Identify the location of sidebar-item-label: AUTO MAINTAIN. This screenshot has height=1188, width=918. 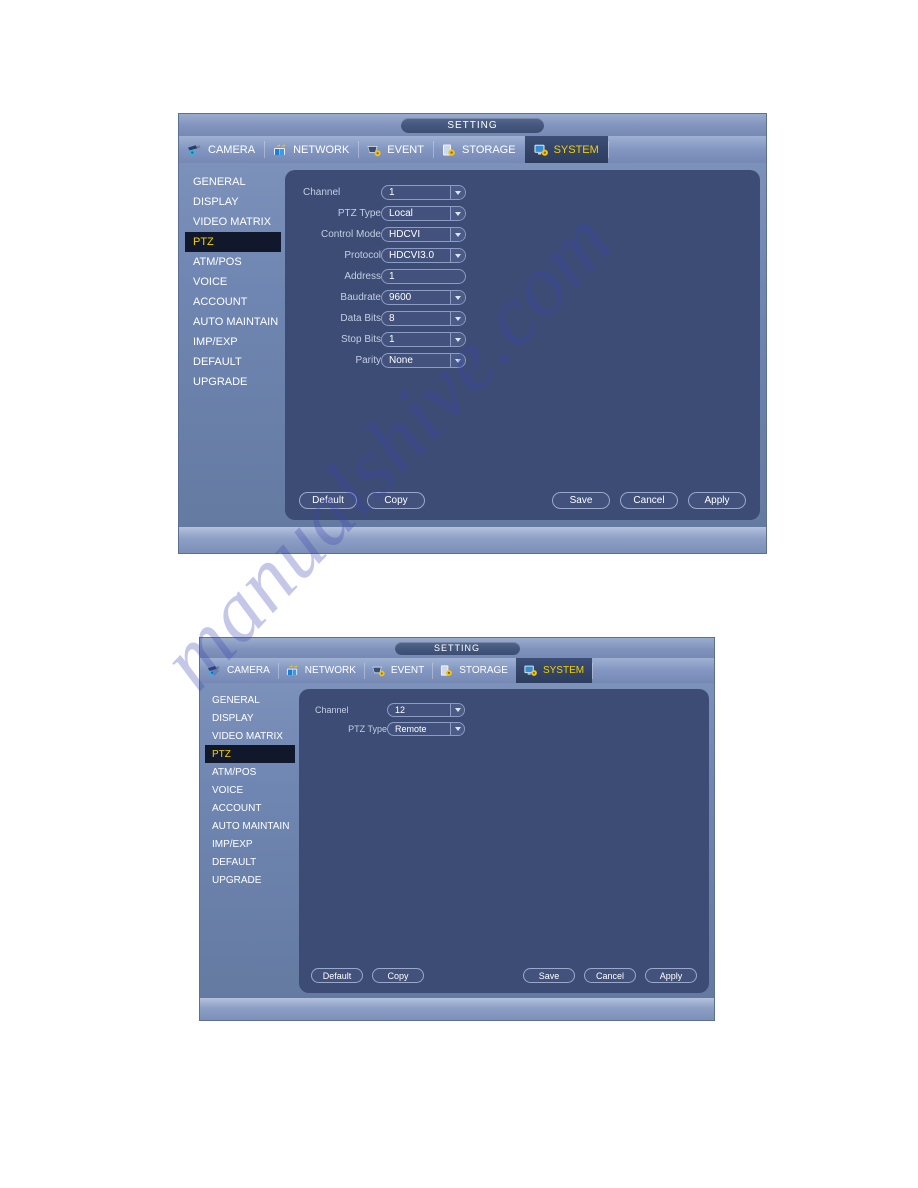
(236, 322).